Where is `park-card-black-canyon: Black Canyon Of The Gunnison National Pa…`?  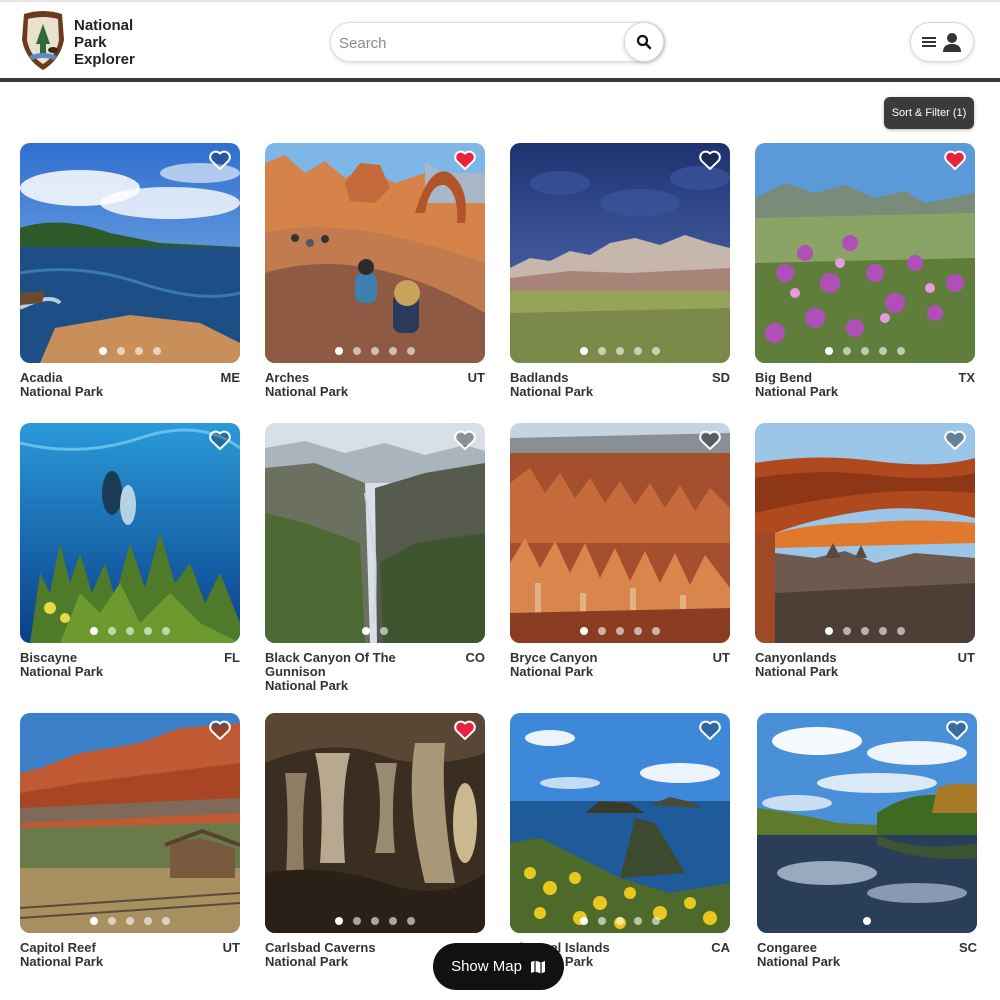 park-card-black-canyon: Black Canyon Of The Gunnison National Pa… is located at coordinates (375, 558).